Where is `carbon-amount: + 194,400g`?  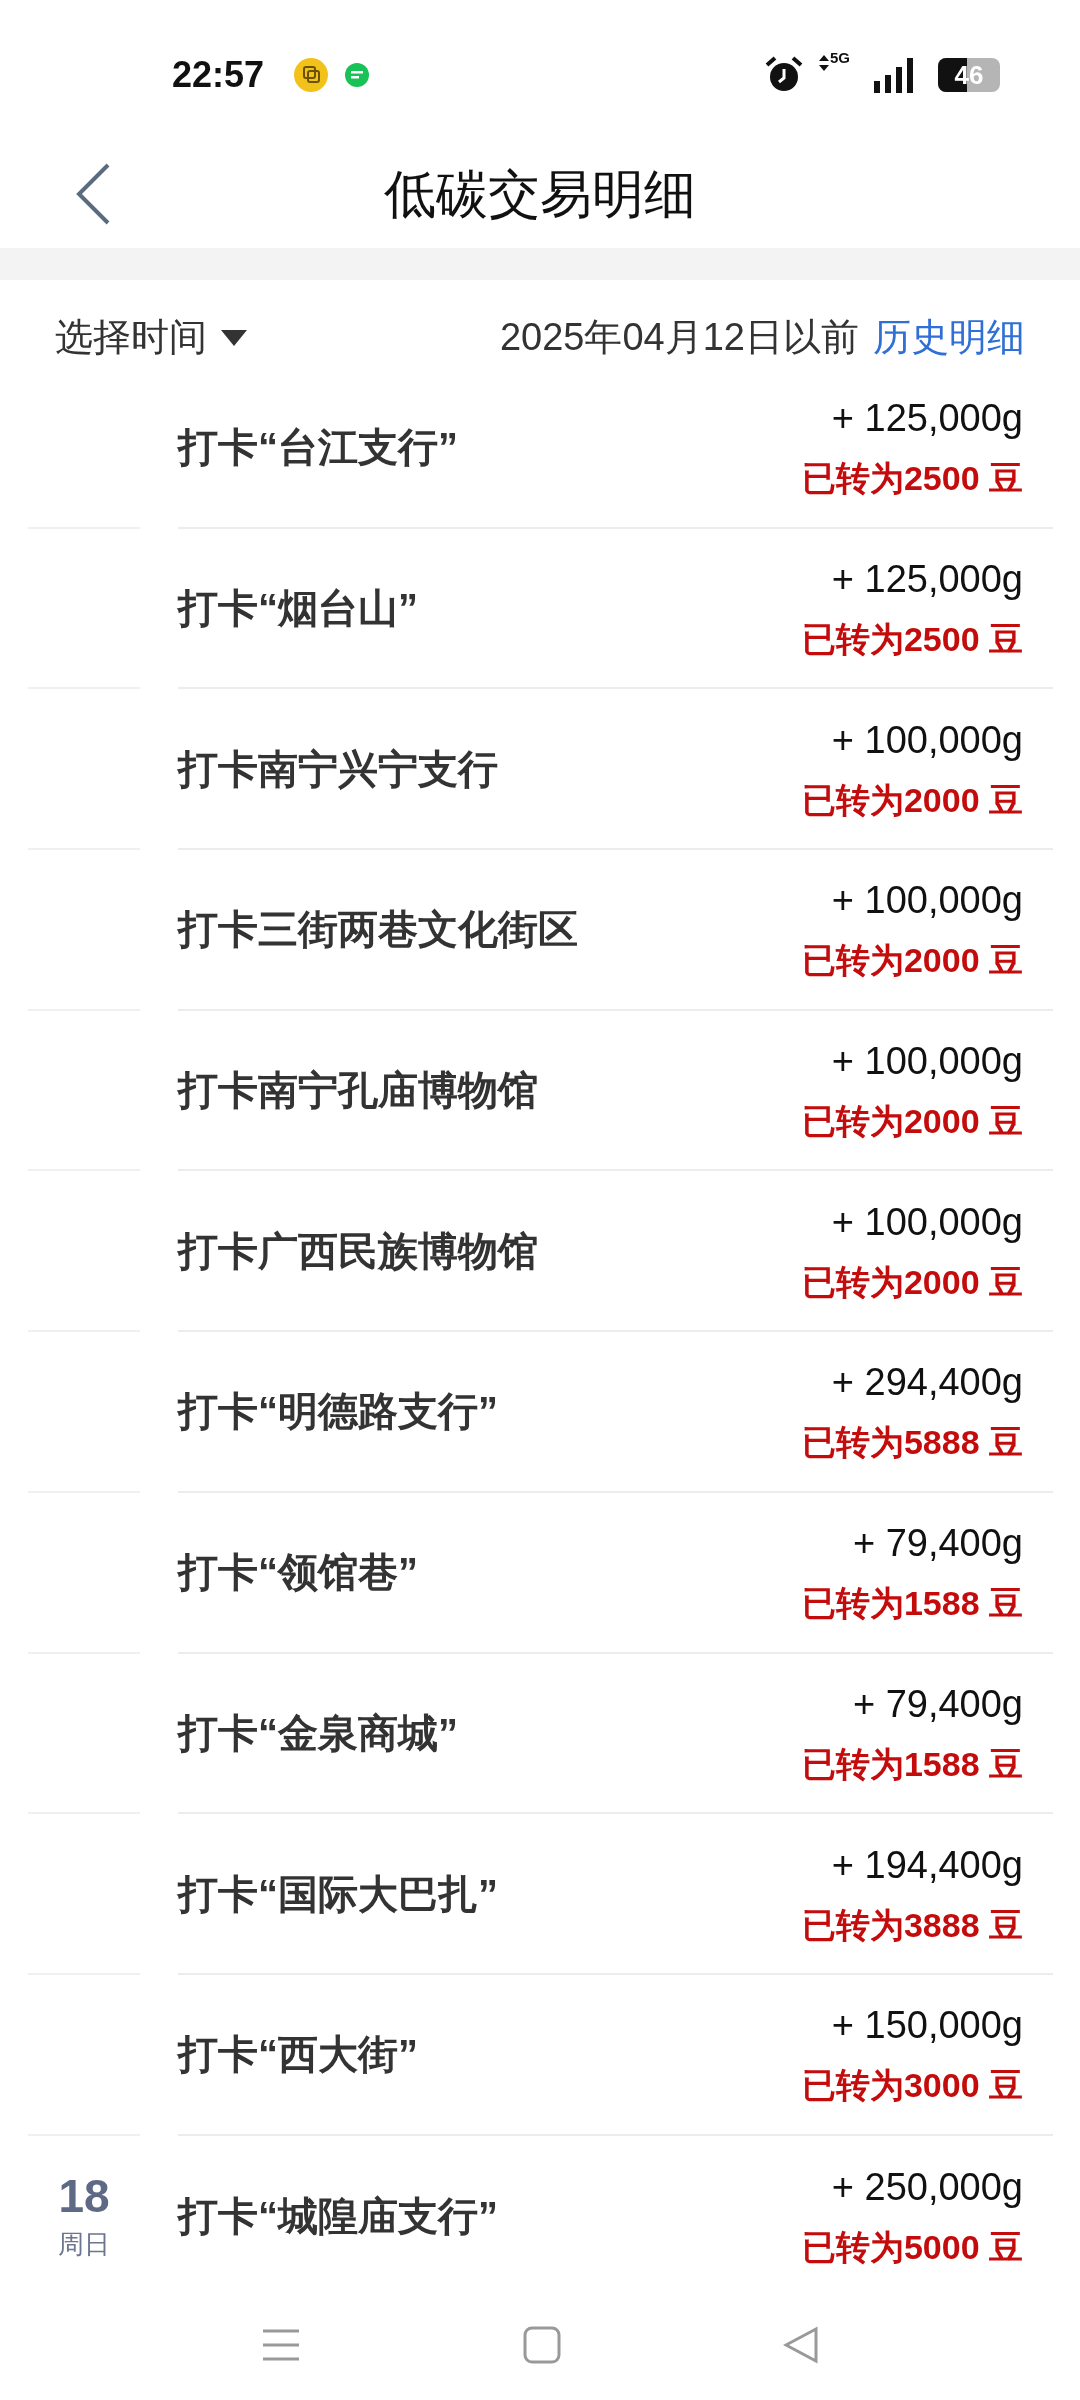 carbon-amount: + 194,400g is located at coordinates (927, 1865).